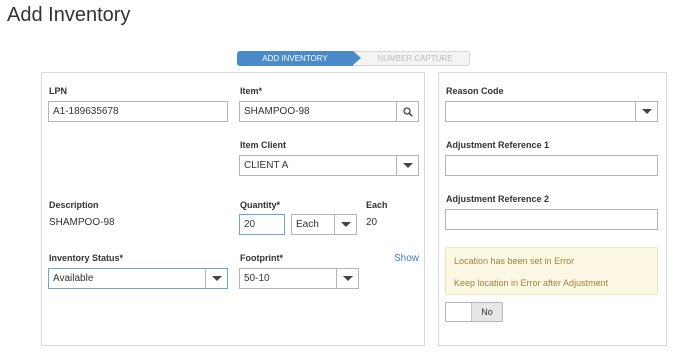 The image size is (678, 356). What do you see at coordinates (551, 165) in the screenshot?
I see `adjustment-reference-1-input` at bounding box center [551, 165].